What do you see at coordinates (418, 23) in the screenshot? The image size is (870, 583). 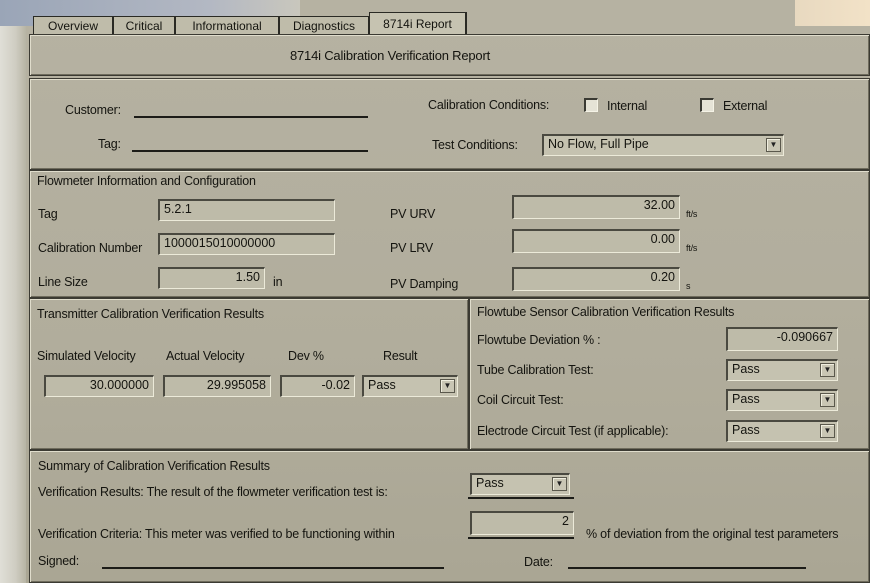 I see `tab-8714i-report: 8714i Report` at bounding box center [418, 23].